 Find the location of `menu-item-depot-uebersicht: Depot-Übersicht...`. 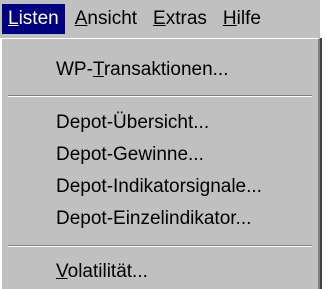

menu-item-depot-uebersicht: Depot-Übersicht... is located at coordinates (160, 123).